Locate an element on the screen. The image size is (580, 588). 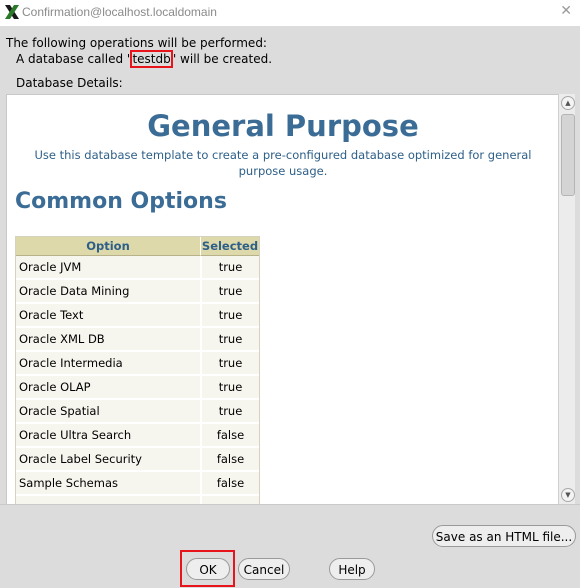
scroll-down-icon: ▼ is located at coordinates (568, 495).